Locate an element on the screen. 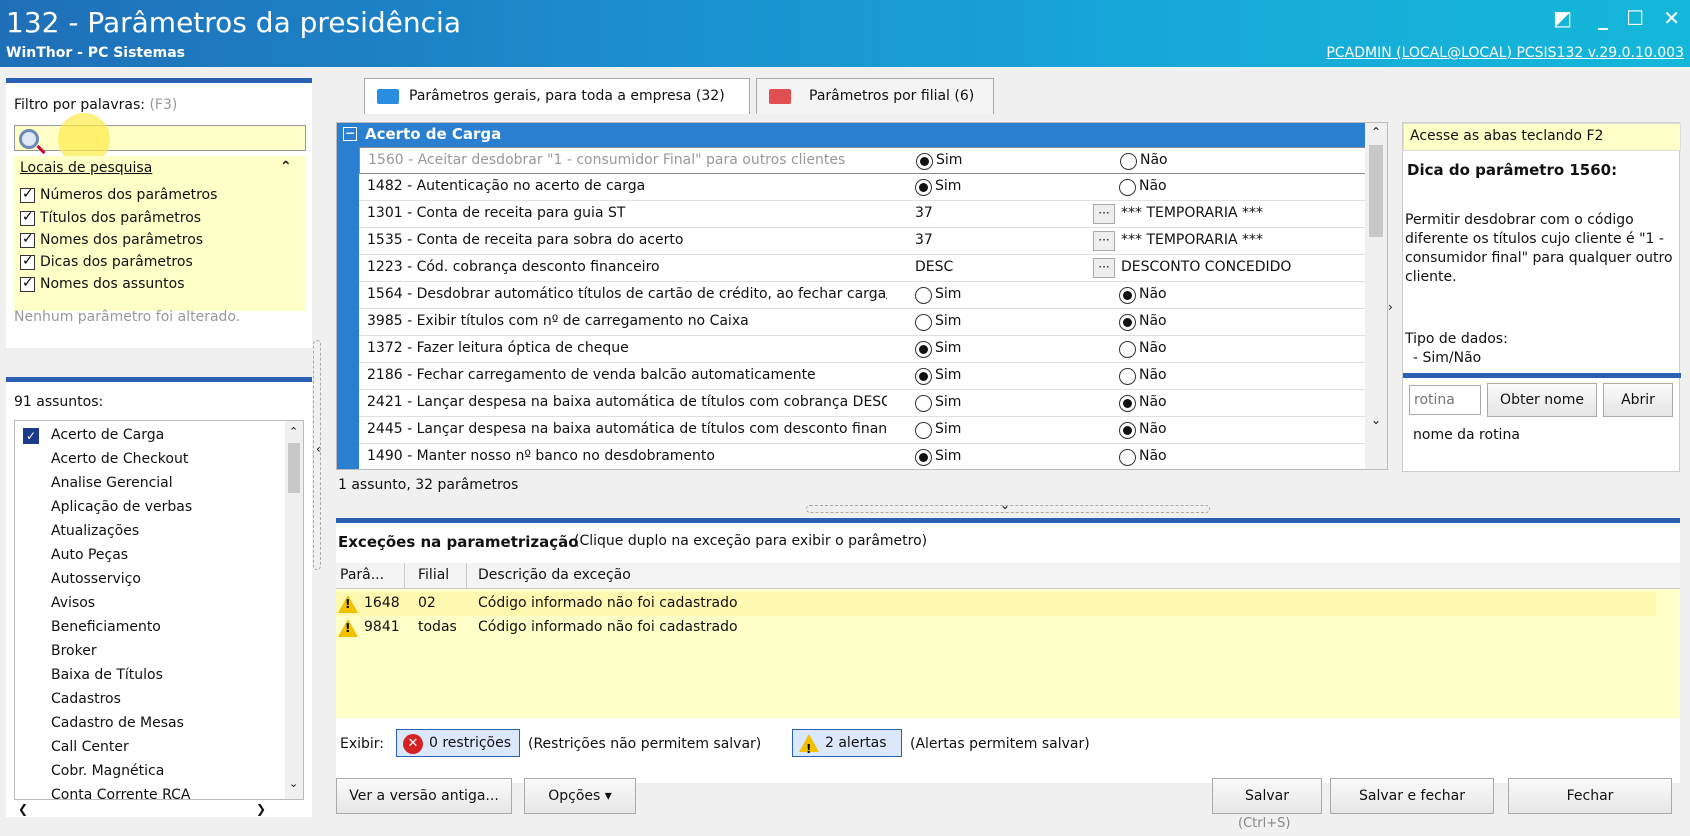 This screenshot has width=1690, height=836. close-icon: ✕ is located at coordinates (1671, 18).